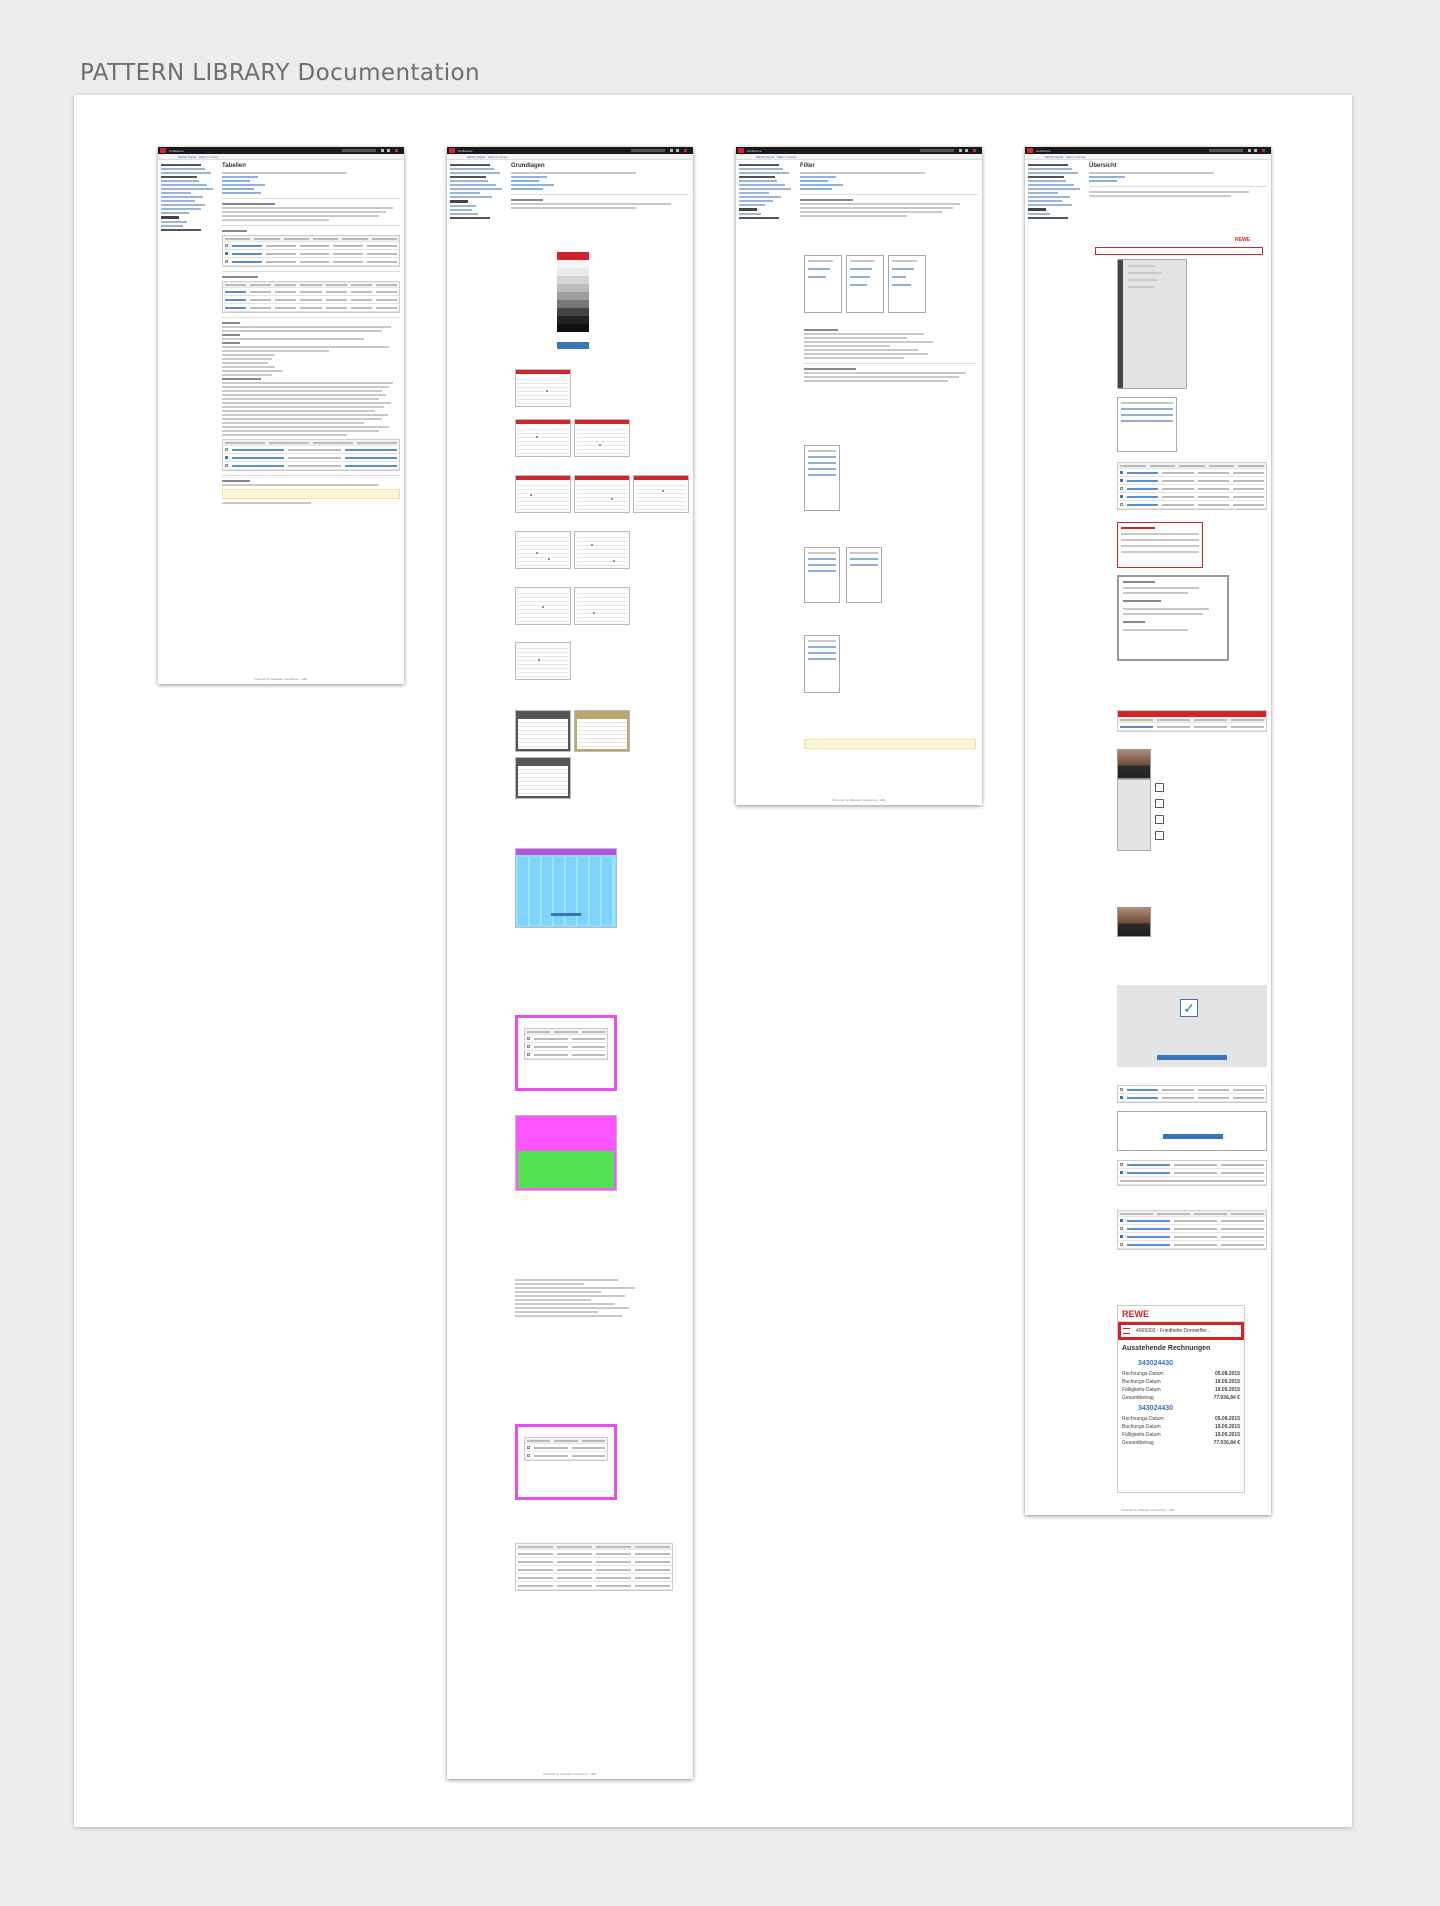 The image size is (1440, 1906). Describe the element at coordinates (280, 73) in the screenshot. I see `page-title: PATTERN LIBRARY Documentation` at that location.